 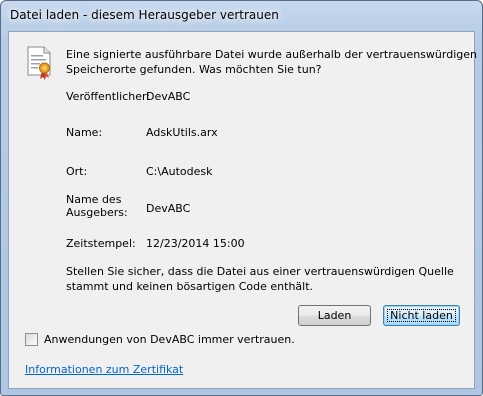 I want to click on always-trust-label: Anwendungen von DevABC immer vertrauen., so click(x=169, y=339).